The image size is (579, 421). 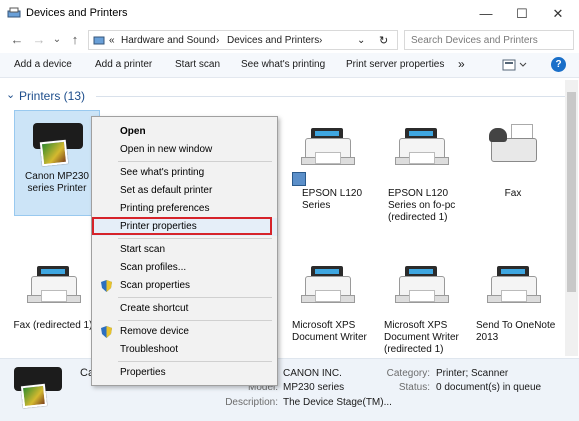 What do you see at coordinates (53, 325) in the screenshot?
I see `device-label: Fax (redirected 1)` at bounding box center [53, 325].